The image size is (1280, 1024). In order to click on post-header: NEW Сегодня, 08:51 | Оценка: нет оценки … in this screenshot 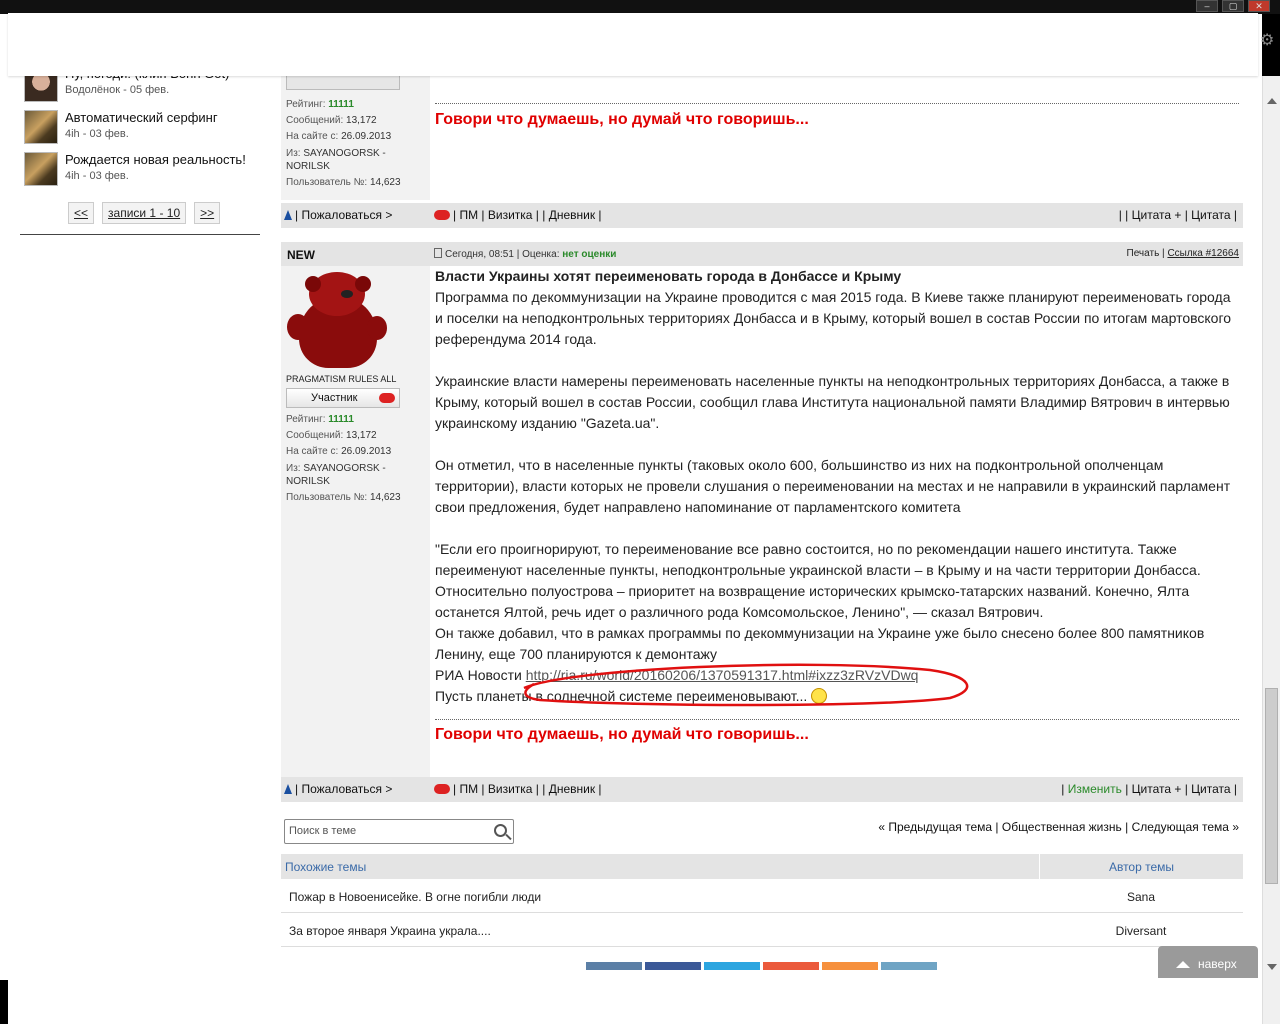, I will do `click(762, 254)`.